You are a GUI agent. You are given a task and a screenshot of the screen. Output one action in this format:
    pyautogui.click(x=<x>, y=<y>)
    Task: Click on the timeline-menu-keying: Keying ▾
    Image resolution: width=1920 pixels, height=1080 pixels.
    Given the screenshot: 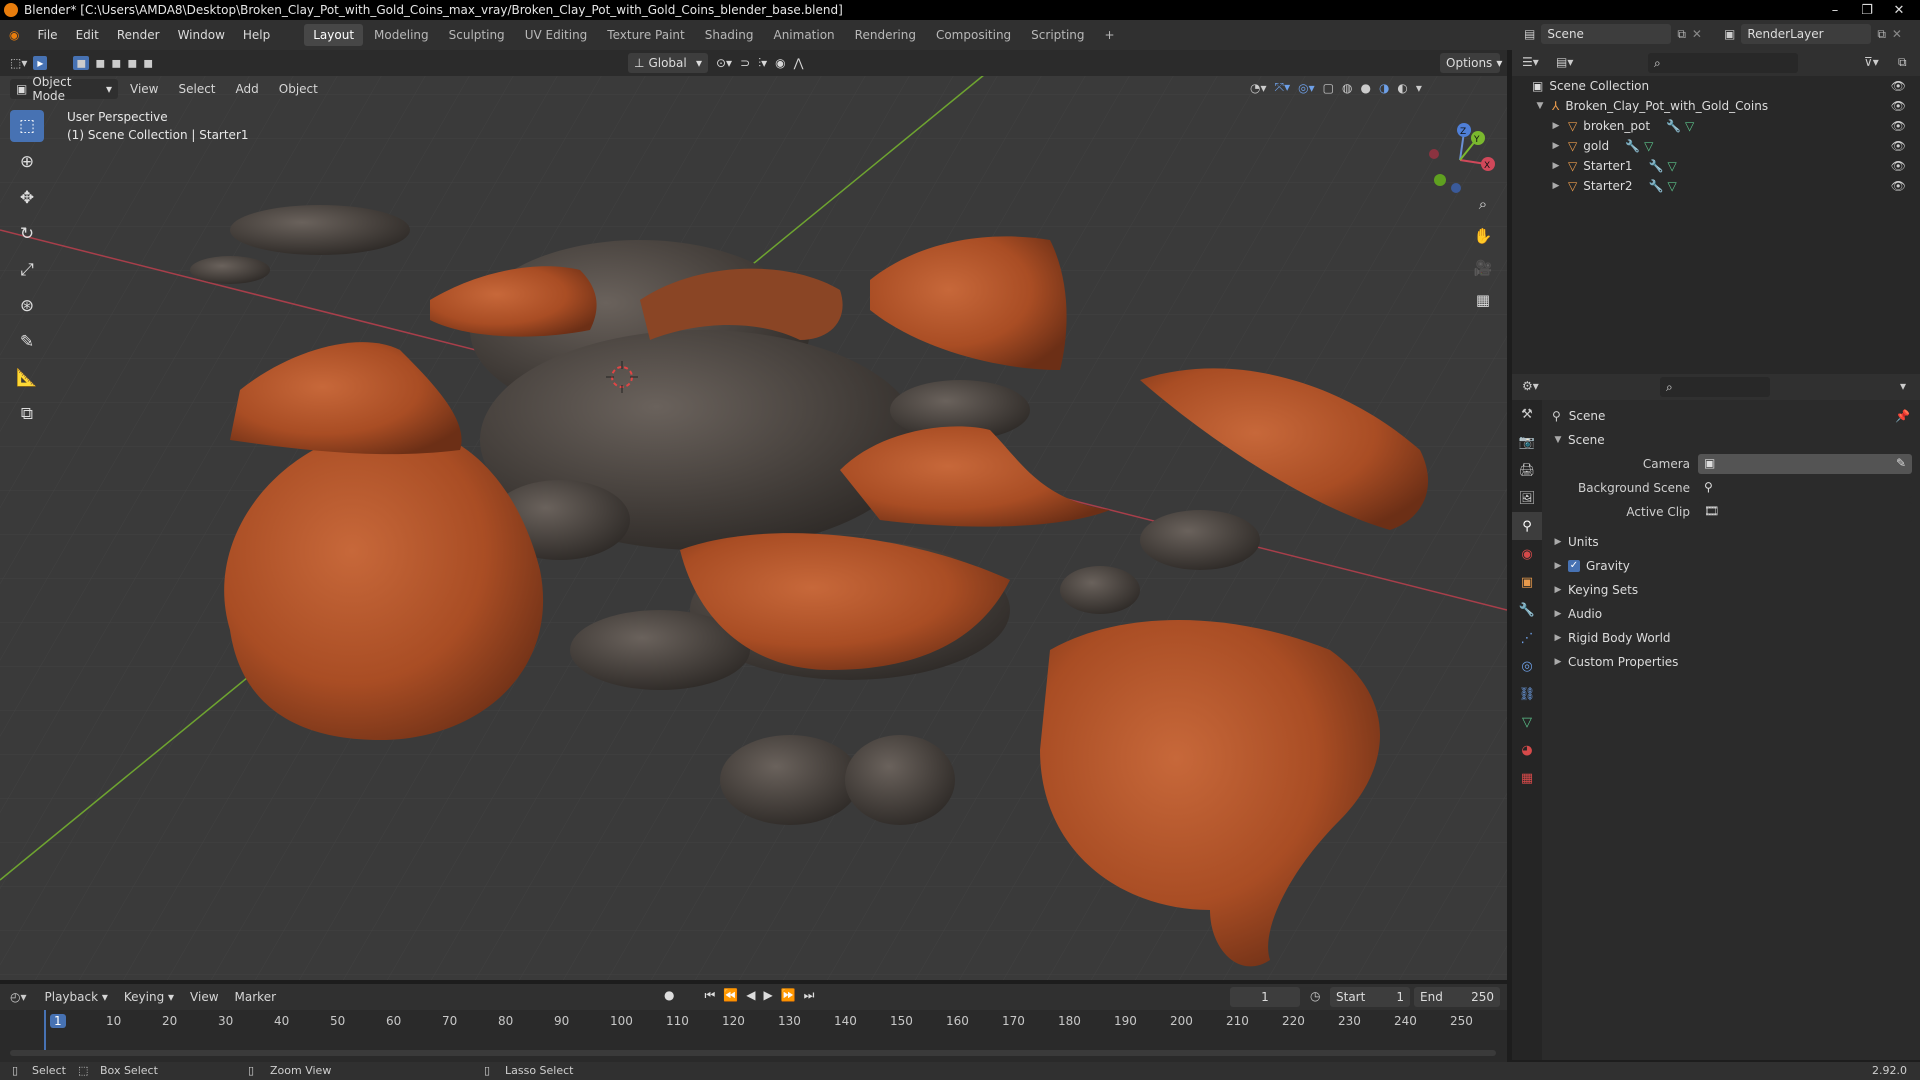 What is the action you would take?
    pyautogui.click(x=149, y=997)
    